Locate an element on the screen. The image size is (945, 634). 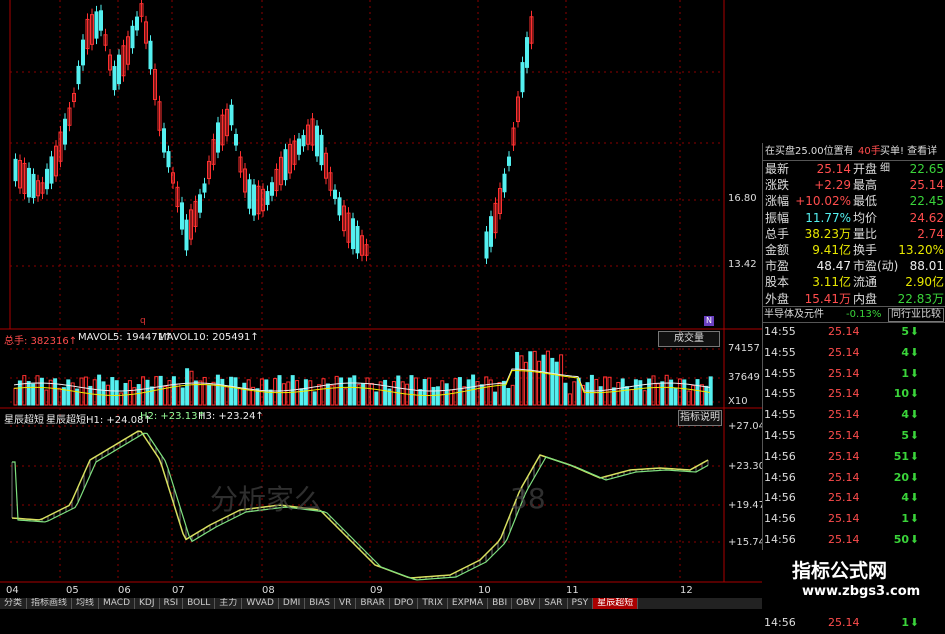
indicator-tab: VR is located at coordinates (346, 603).